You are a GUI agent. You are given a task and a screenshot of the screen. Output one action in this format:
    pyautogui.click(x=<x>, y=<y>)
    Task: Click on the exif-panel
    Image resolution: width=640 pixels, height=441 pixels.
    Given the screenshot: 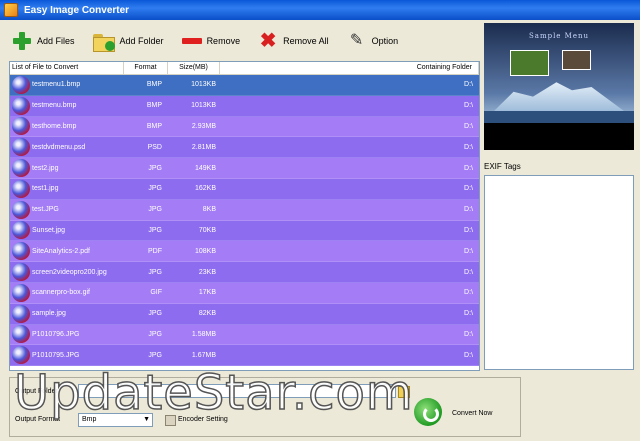 What is the action you would take?
    pyautogui.click(x=559, y=272)
    